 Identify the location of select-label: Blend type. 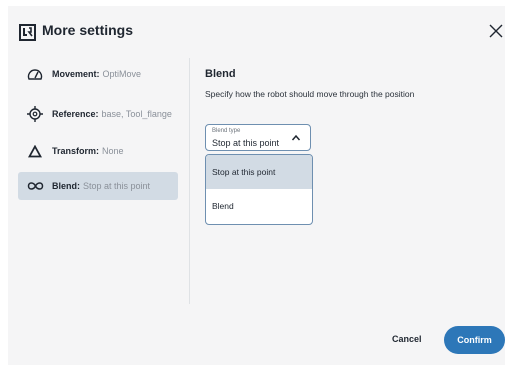
(226, 131).